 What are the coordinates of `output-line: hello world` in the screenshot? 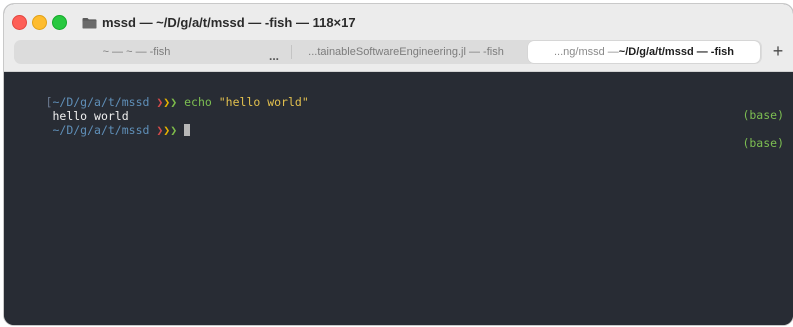 It's located at (398, 109).